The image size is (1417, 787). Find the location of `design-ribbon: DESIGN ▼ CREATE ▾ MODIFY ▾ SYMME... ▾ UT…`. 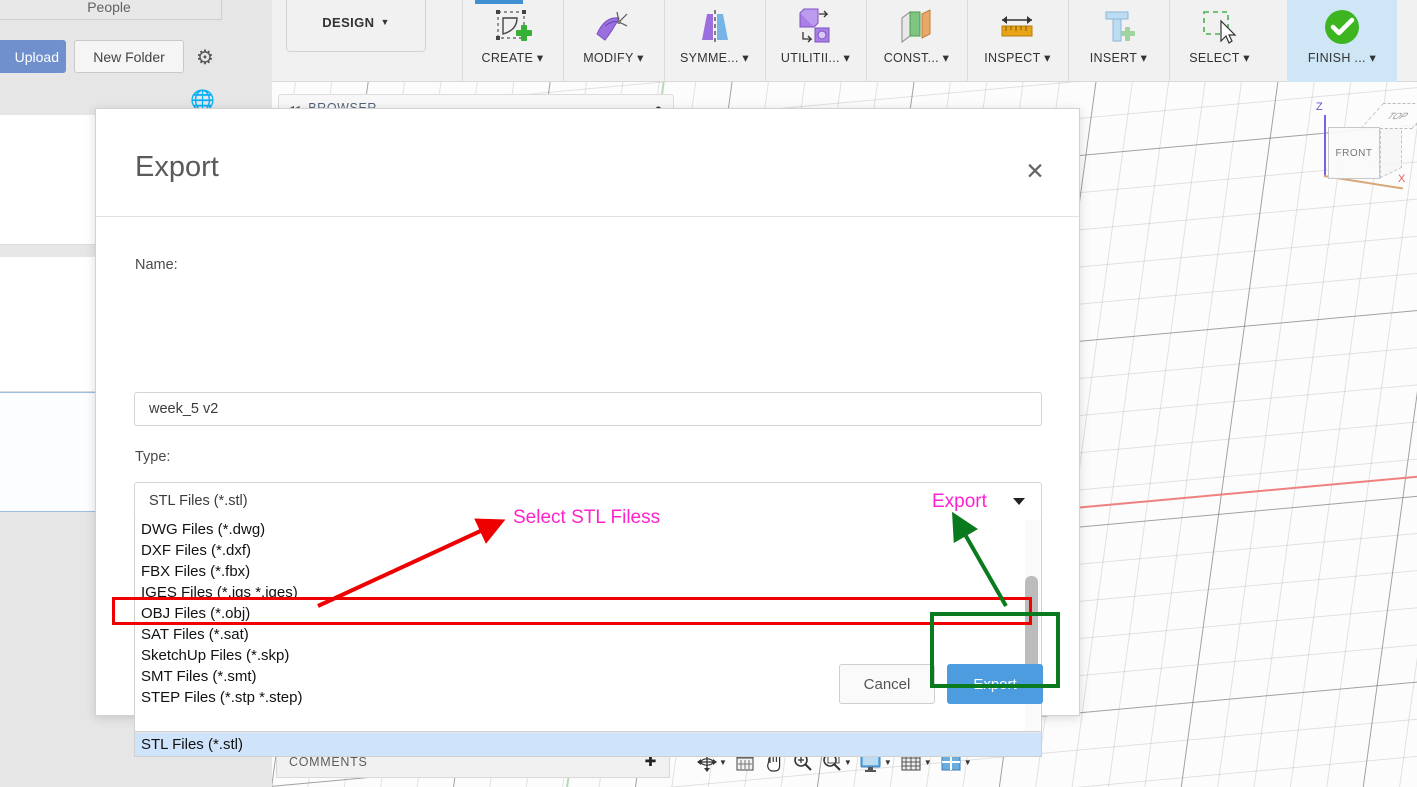

design-ribbon: DESIGN ▼ CREATE ▾ MODIFY ▾ SYMME... ▾ UT… is located at coordinates (844, 41).